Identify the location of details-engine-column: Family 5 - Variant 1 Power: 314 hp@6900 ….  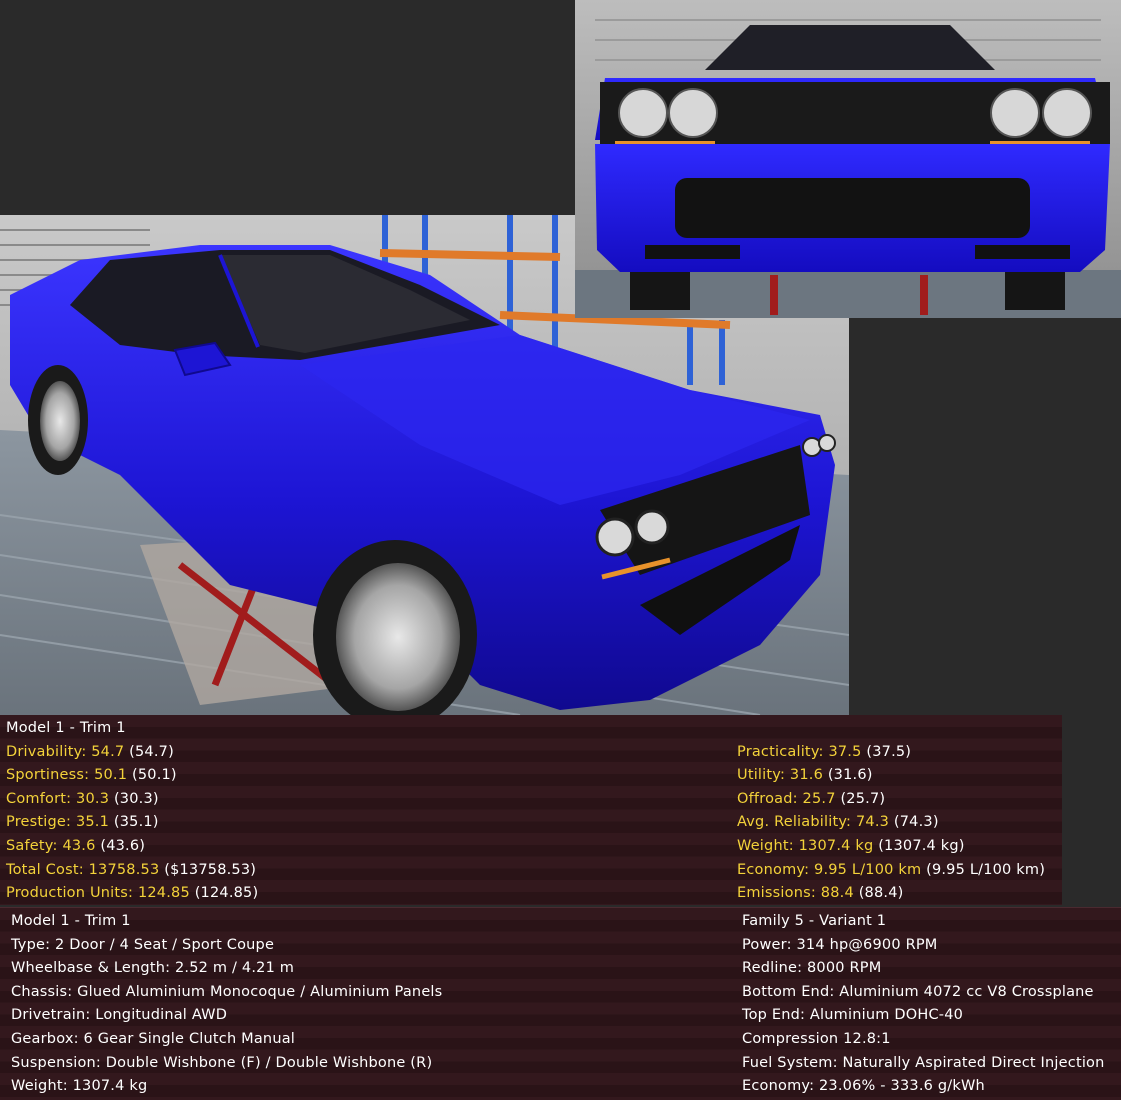
(923, 1004).